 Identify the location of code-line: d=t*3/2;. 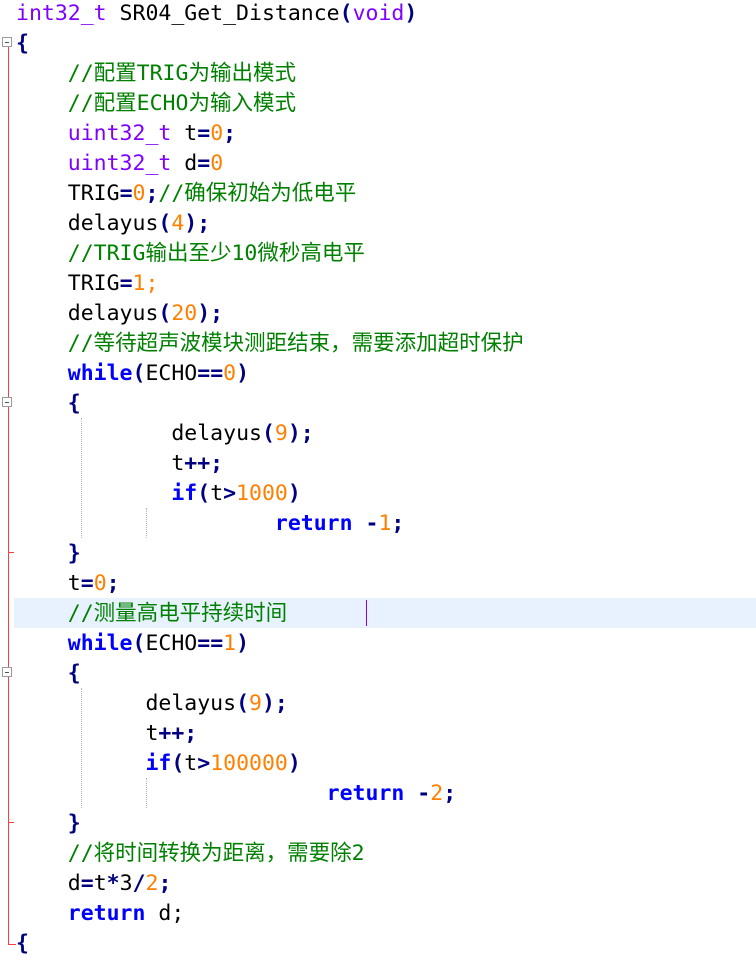
(94, 884).